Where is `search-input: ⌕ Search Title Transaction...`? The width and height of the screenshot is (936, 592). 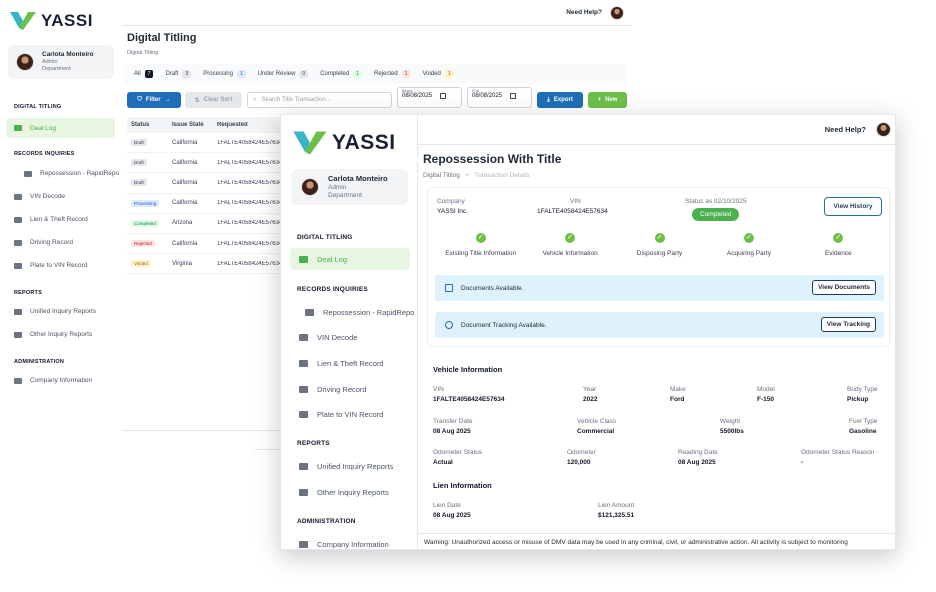
search-input: ⌕ Search Title Transaction... is located at coordinates (319, 100).